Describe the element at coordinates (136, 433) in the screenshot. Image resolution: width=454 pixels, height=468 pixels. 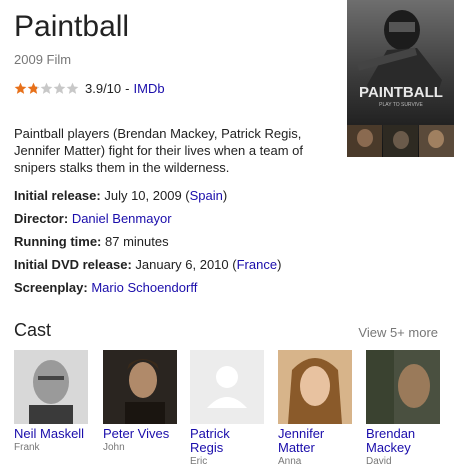
I see `cast-name: Peter Vives` at that location.